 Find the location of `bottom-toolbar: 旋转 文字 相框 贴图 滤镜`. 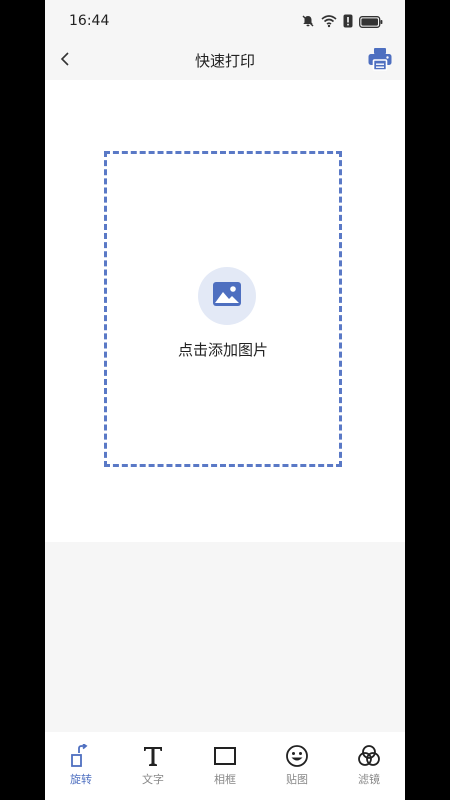

bottom-toolbar: 旋转 文字 相框 贴图 滤镜 is located at coordinates (225, 766).